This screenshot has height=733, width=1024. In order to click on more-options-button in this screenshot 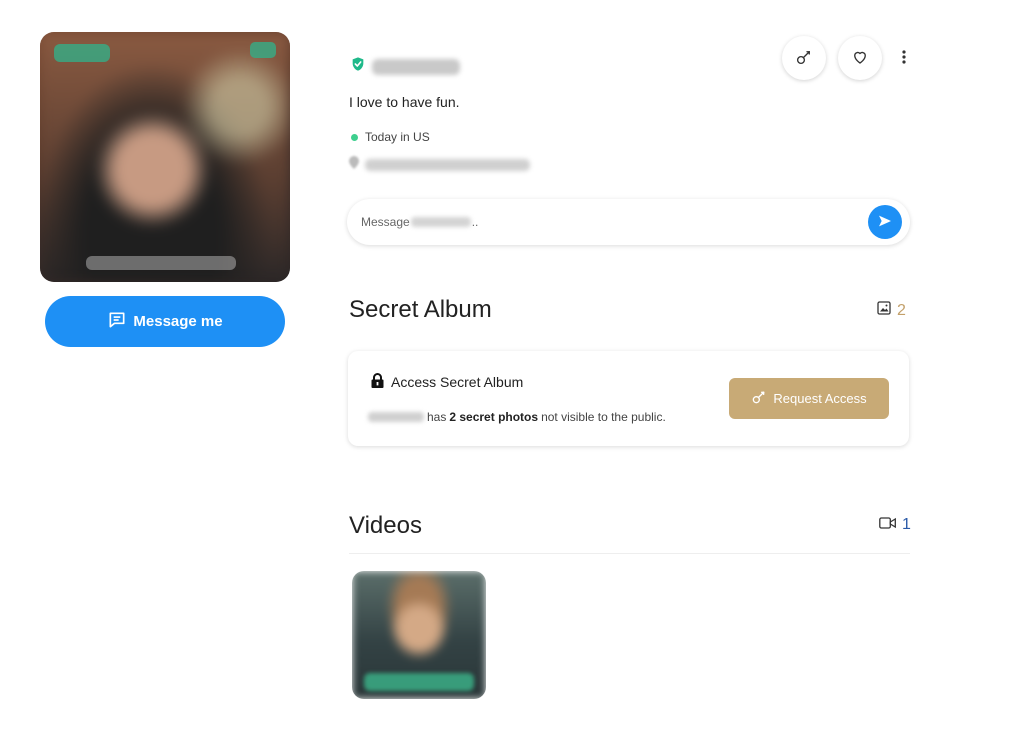, I will do `click(904, 58)`.